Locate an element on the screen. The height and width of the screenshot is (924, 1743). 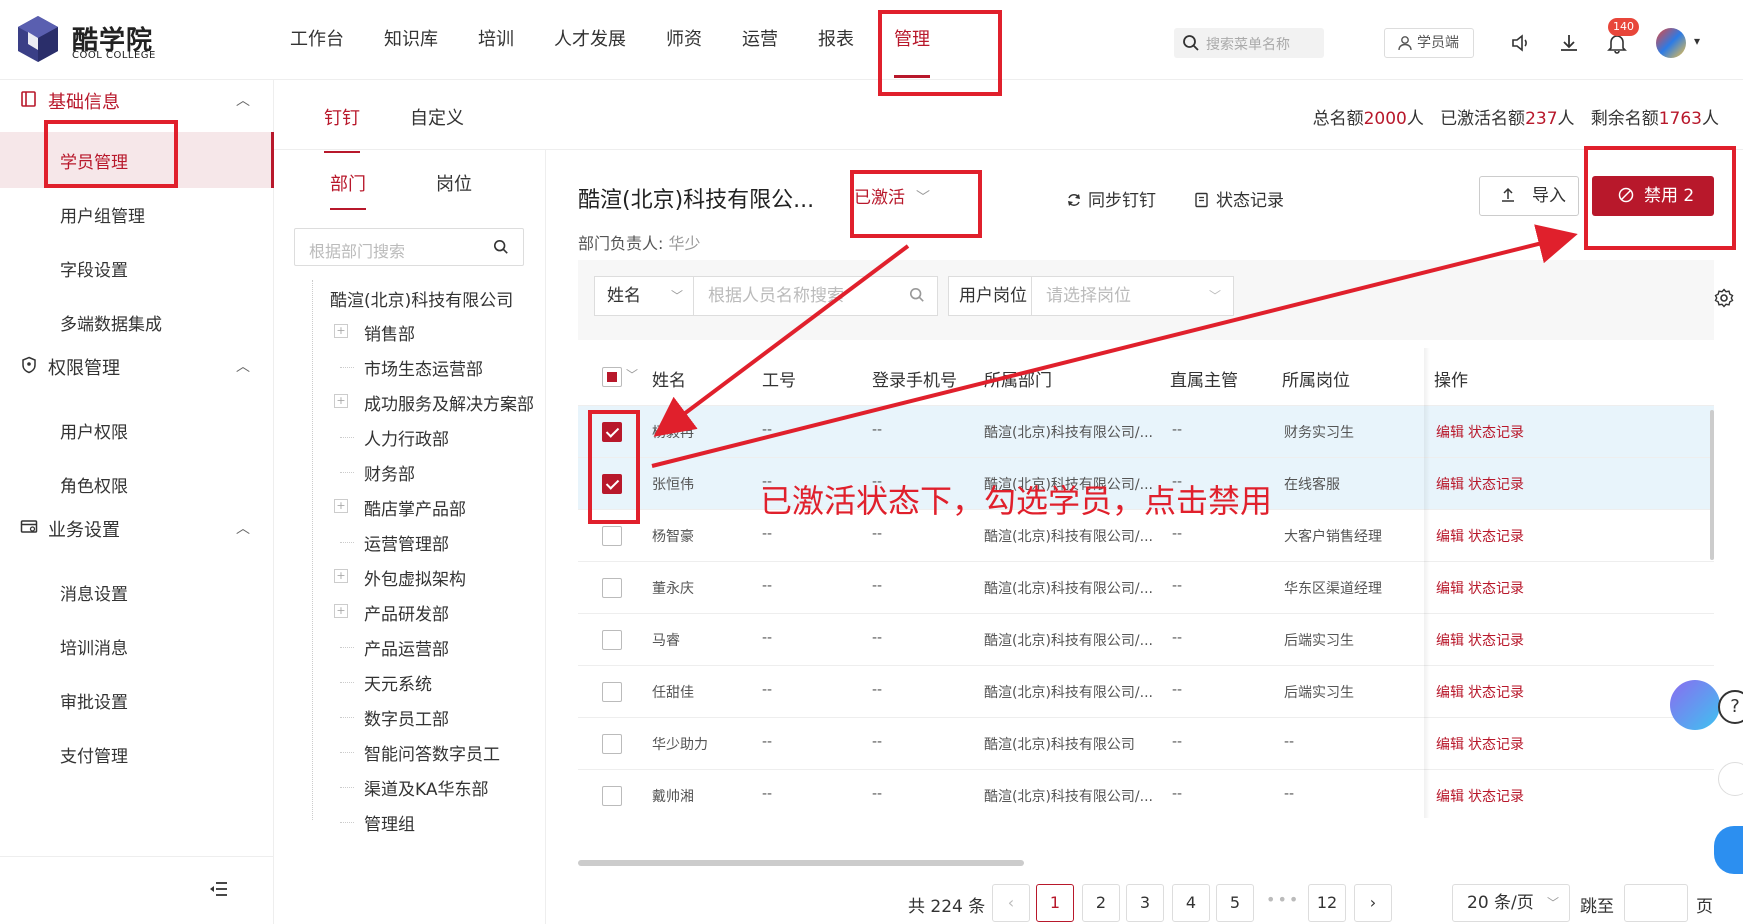
sidebar-item-message-settings: 消息设置 is located at coordinates (137, 592).